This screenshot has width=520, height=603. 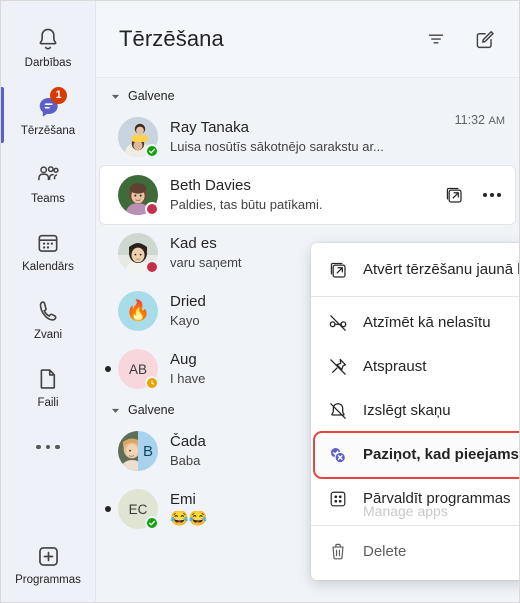 I want to click on chat-item-timestamp: 11:32 AM, so click(x=480, y=117).